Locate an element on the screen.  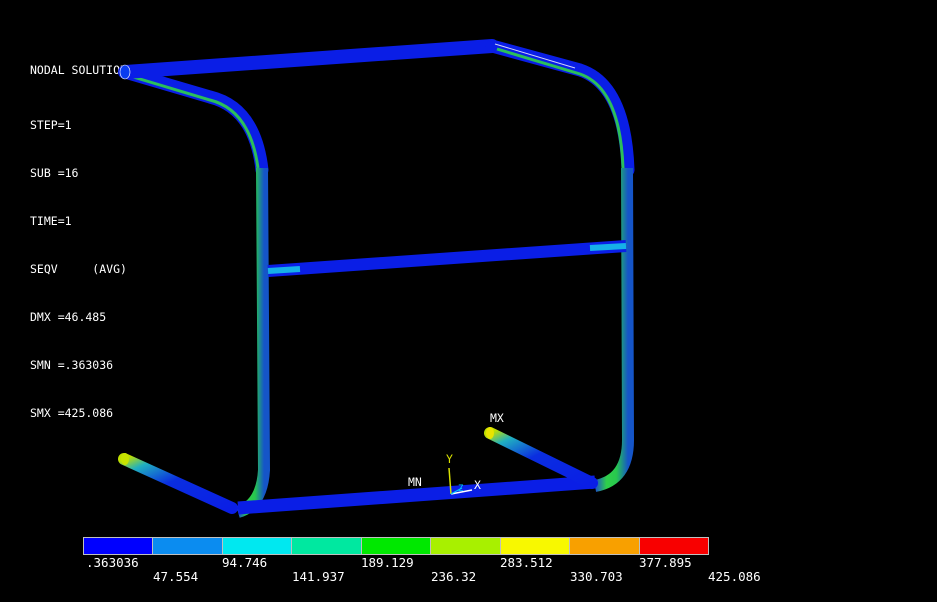
min-marker-label: MN is located at coordinates (415, 482).